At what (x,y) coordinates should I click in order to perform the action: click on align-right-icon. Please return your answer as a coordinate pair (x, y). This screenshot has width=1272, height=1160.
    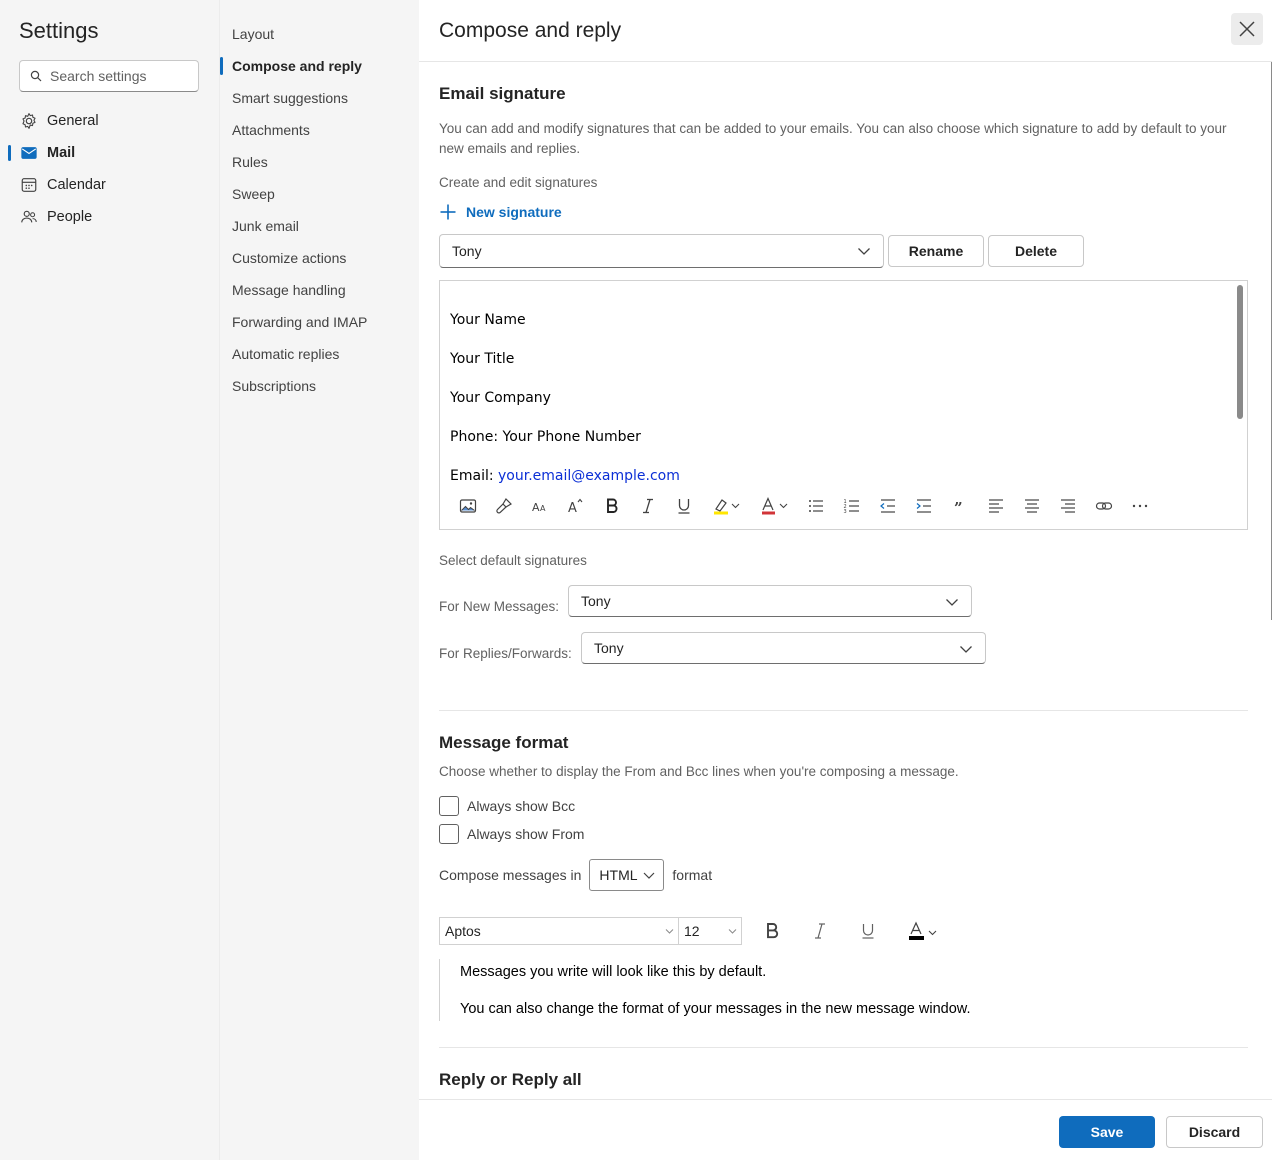
    Looking at the image, I should click on (1068, 506).